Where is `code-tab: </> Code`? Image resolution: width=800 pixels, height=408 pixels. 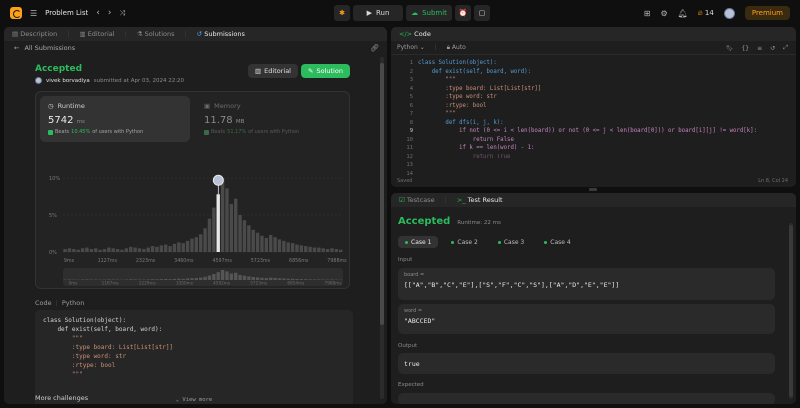 code-tab: </> Code is located at coordinates (415, 34).